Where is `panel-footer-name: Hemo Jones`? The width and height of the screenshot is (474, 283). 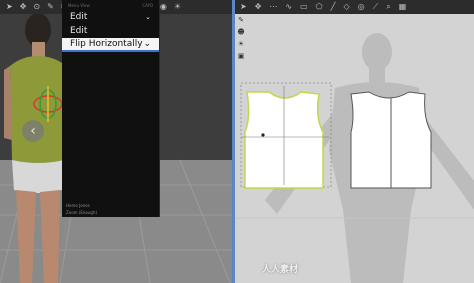
panel-footer-name: Hemo Jones is located at coordinates (78, 205).